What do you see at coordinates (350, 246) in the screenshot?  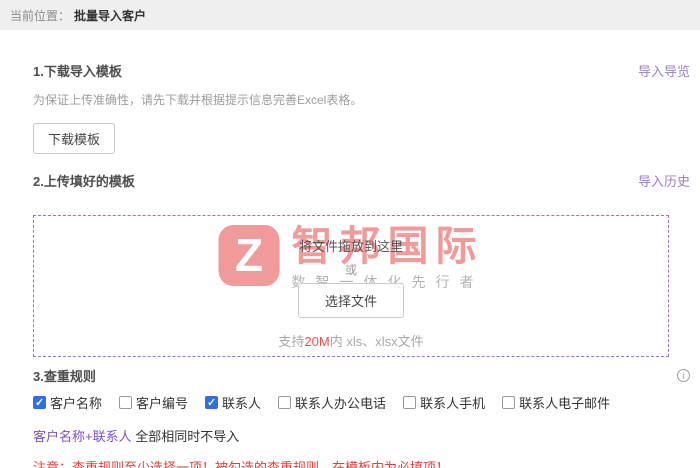 I see `dropzone-drag-text: 将文件拖放到这里` at bounding box center [350, 246].